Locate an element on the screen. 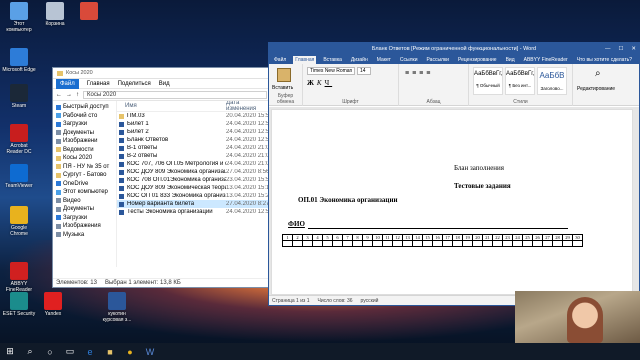  nav-item: OneDrive is located at coordinates (84, 184).